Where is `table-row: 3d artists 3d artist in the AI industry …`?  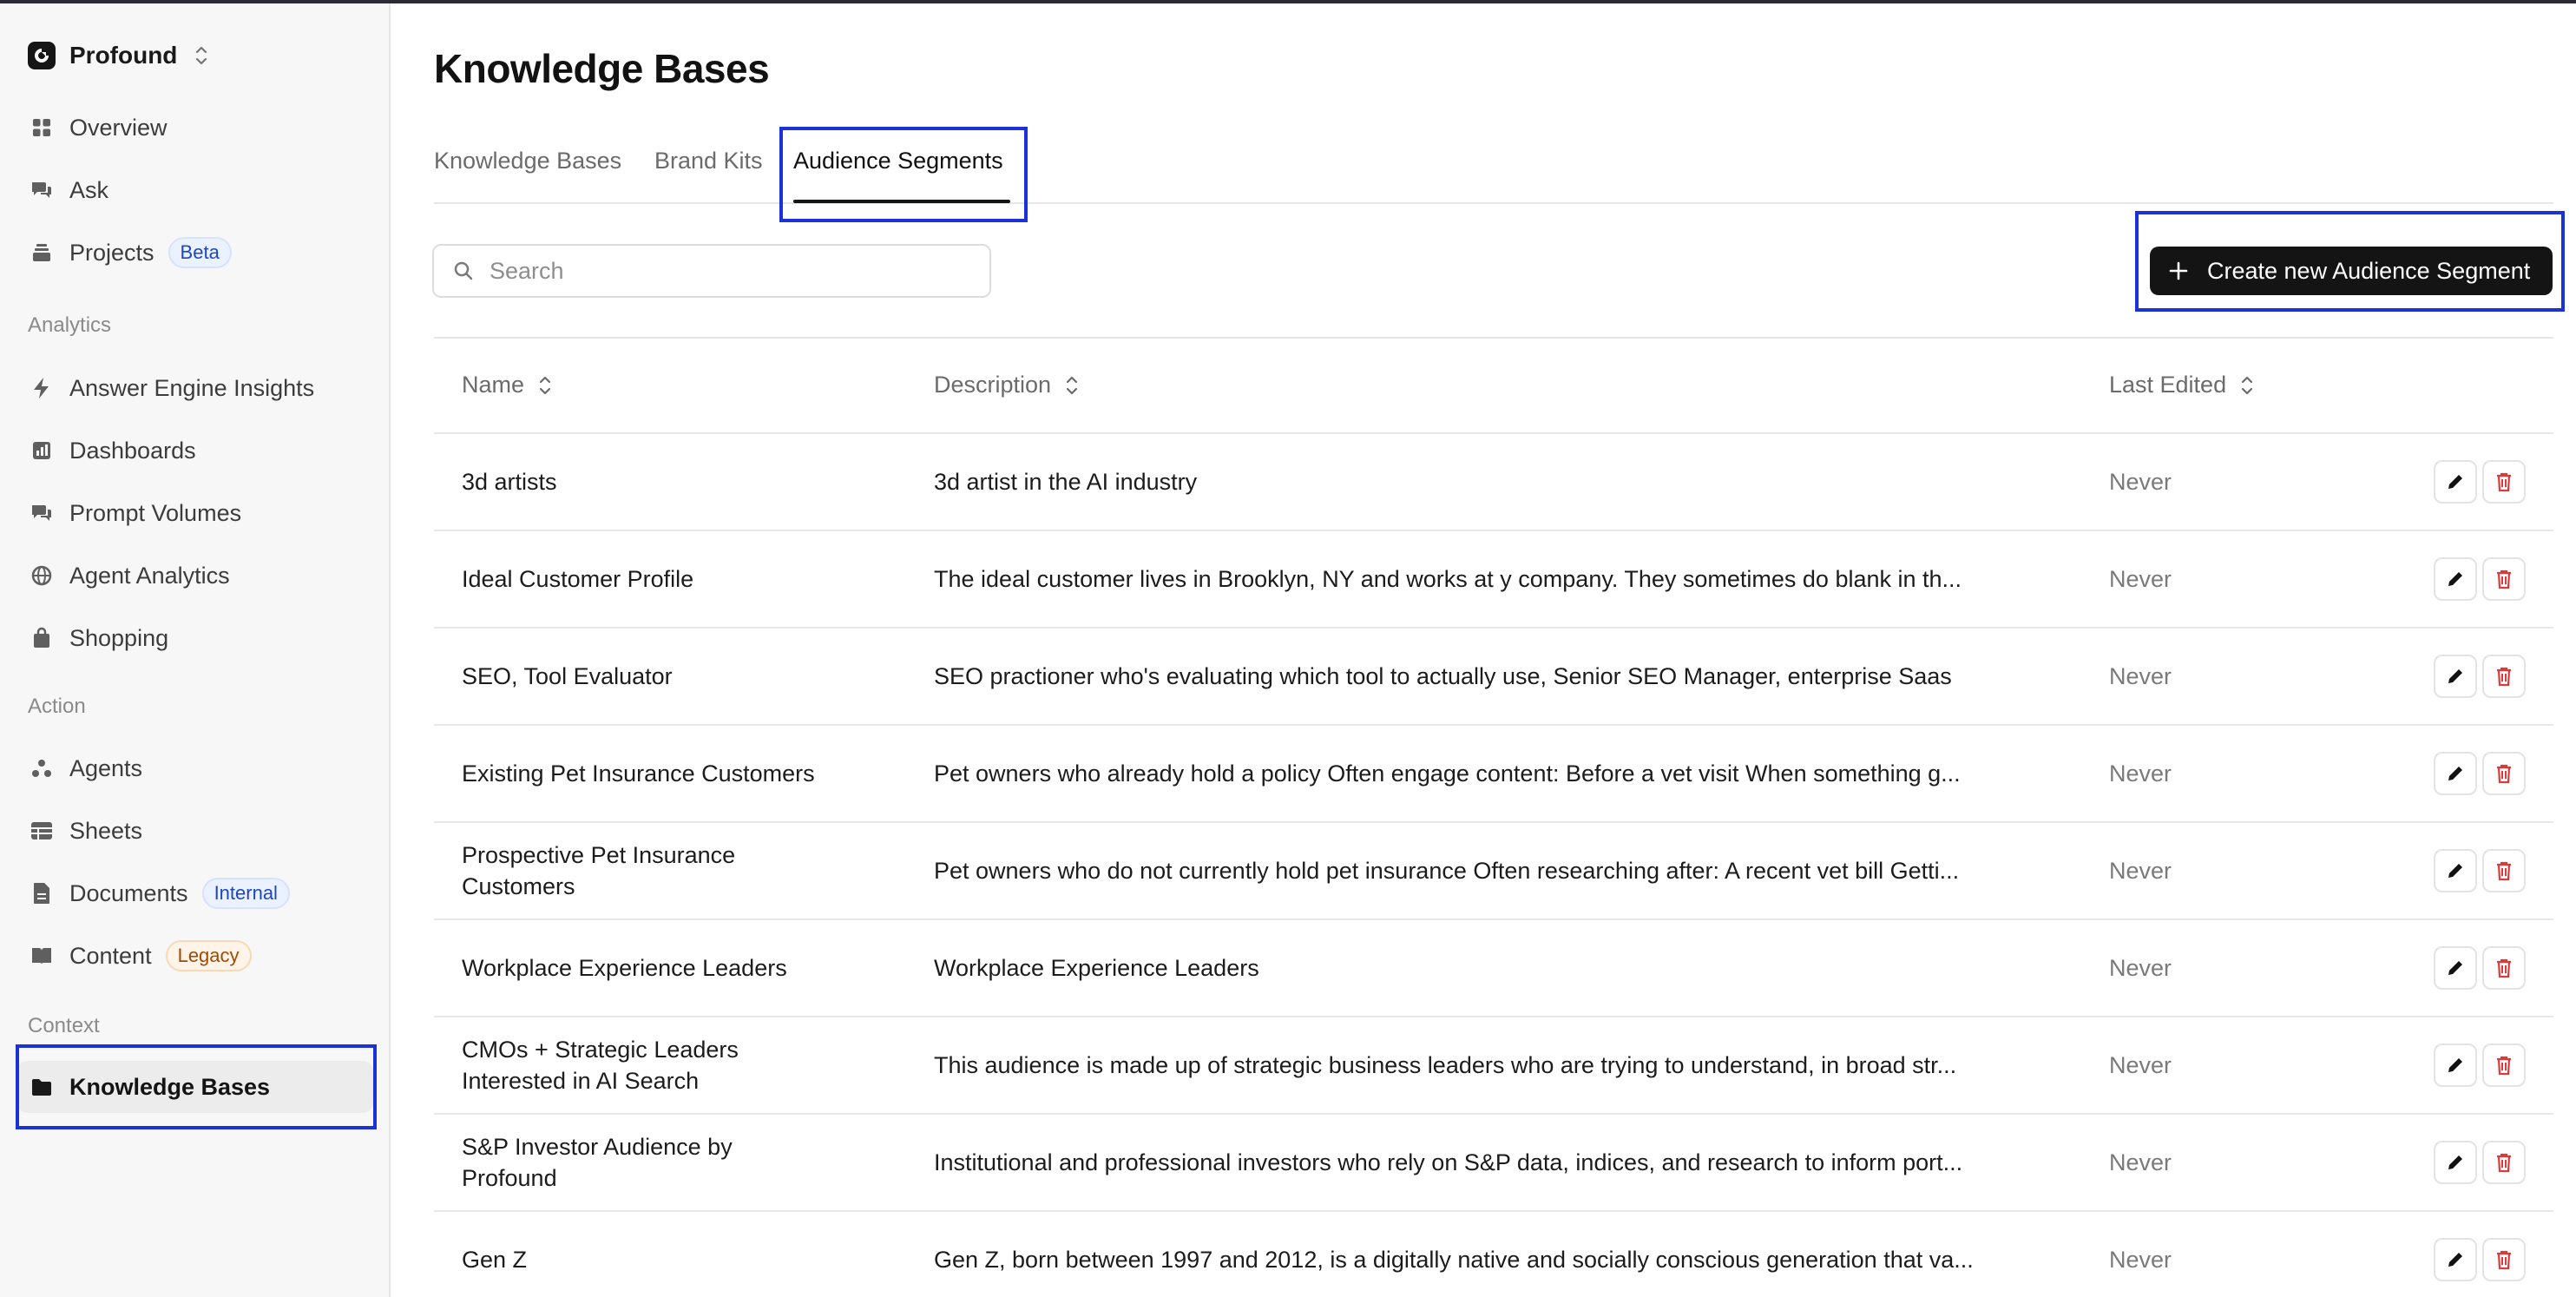
table-row: 3d artists 3d artist in the AI industry … is located at coordinates (1493, 482).